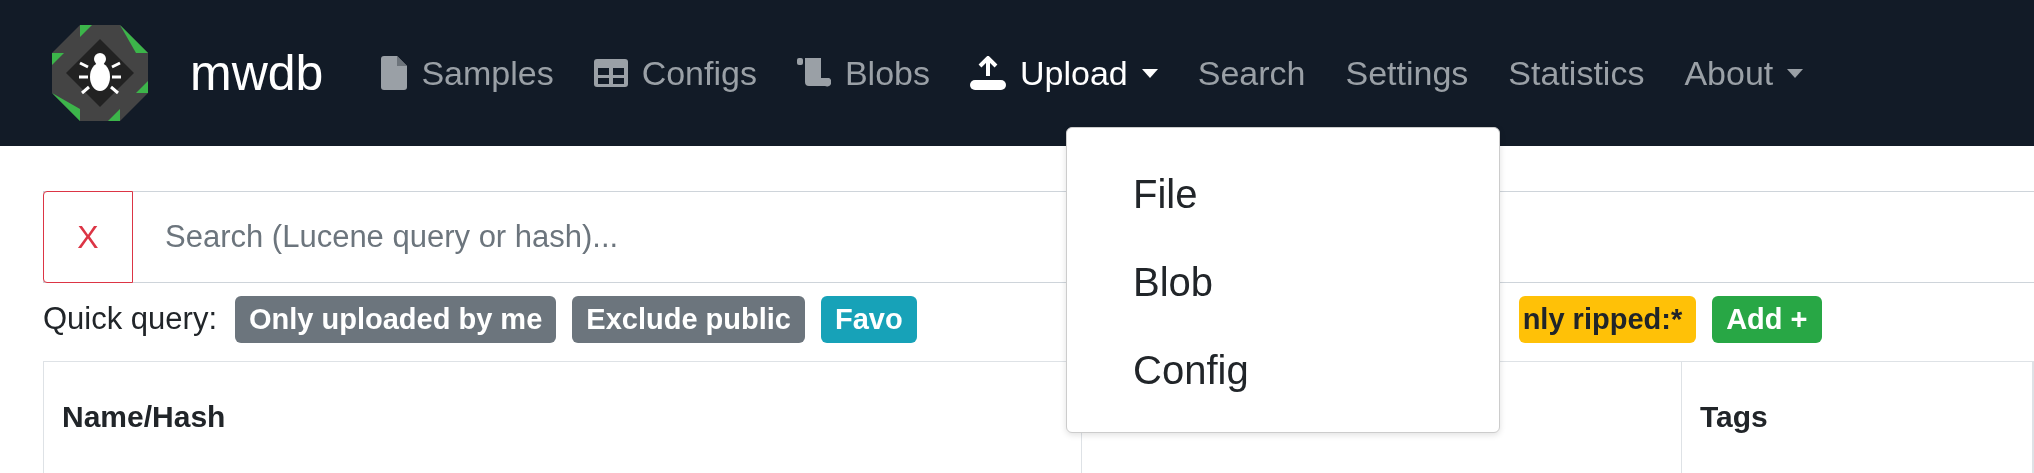 The image size is (2034, 473). Describe the element at coordinates (394, 73) in the screenshot. I see `file-icon` at that location.